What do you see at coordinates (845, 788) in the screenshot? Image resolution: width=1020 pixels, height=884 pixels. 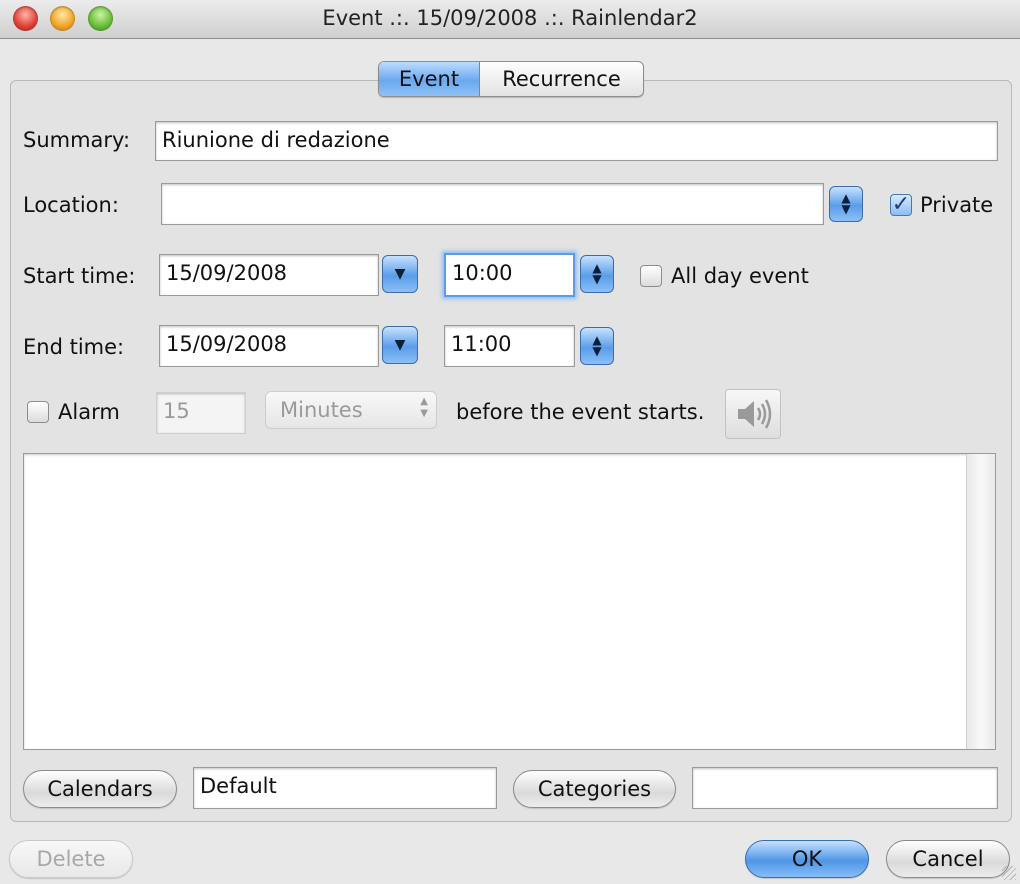 I see `categories-field` at bounding box center [845, 788].